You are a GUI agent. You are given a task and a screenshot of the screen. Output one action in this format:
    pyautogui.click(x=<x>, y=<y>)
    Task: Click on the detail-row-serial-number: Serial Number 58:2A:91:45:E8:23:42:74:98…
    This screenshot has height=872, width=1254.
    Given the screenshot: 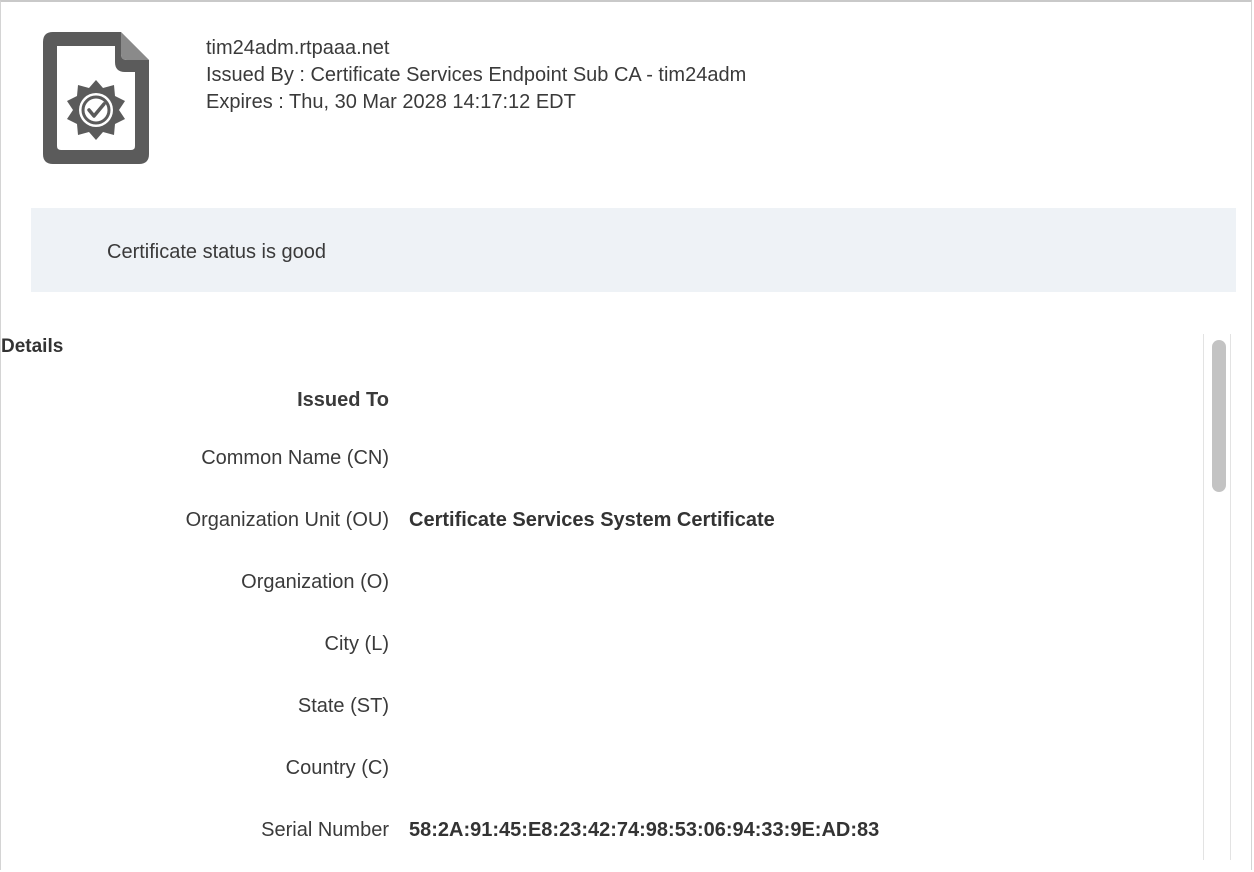 What is the action you would take?
    pyautogui.click(x=591, y=834)
    